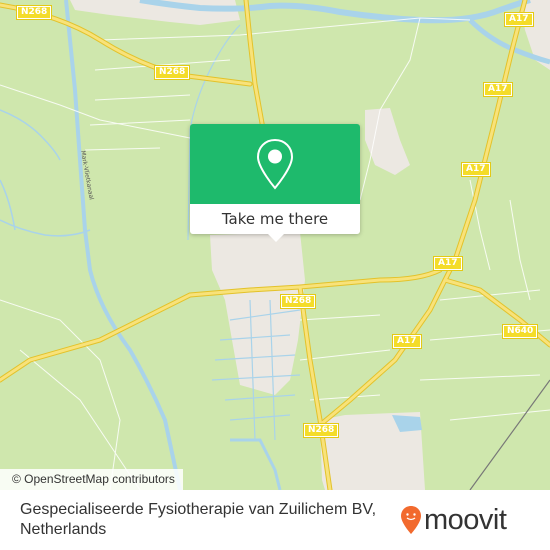 The height and width of the screenshot is (550, 550). I want to click on moovit-wordmark: moovit, so click(465, 519).